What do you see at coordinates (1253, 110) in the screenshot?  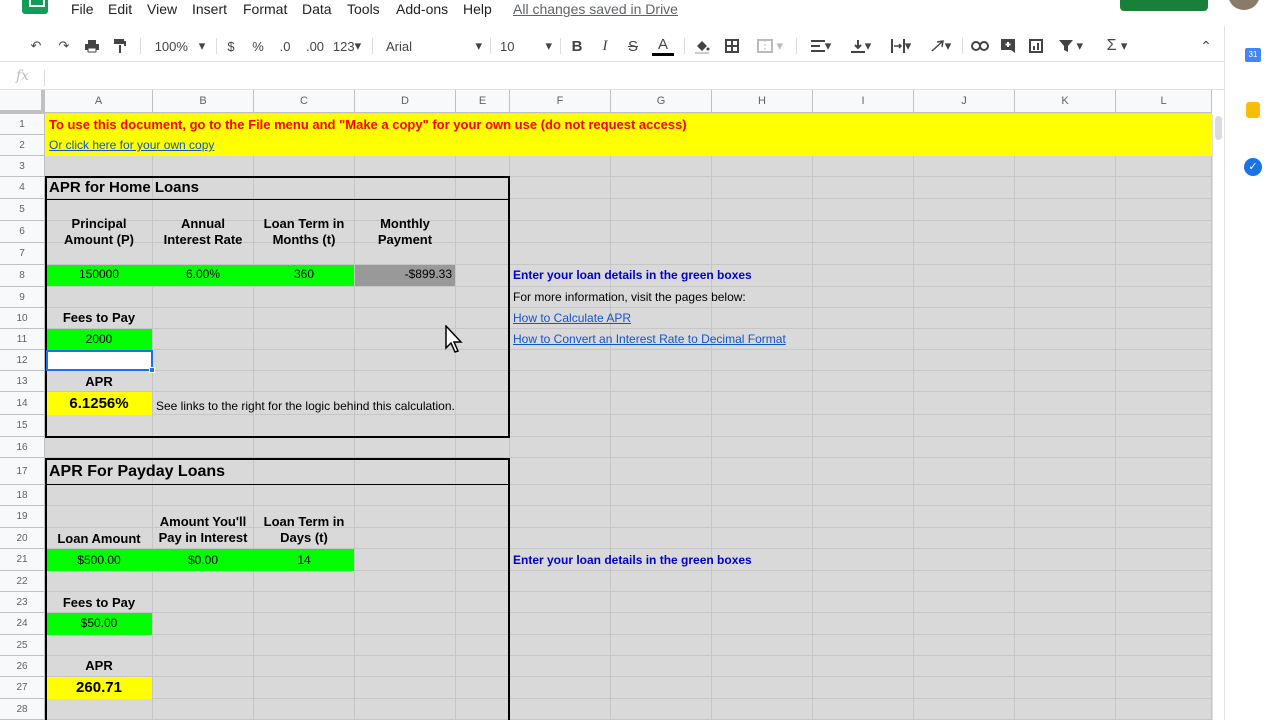 I see `keep-icon` at bounding box center [1253, 110].